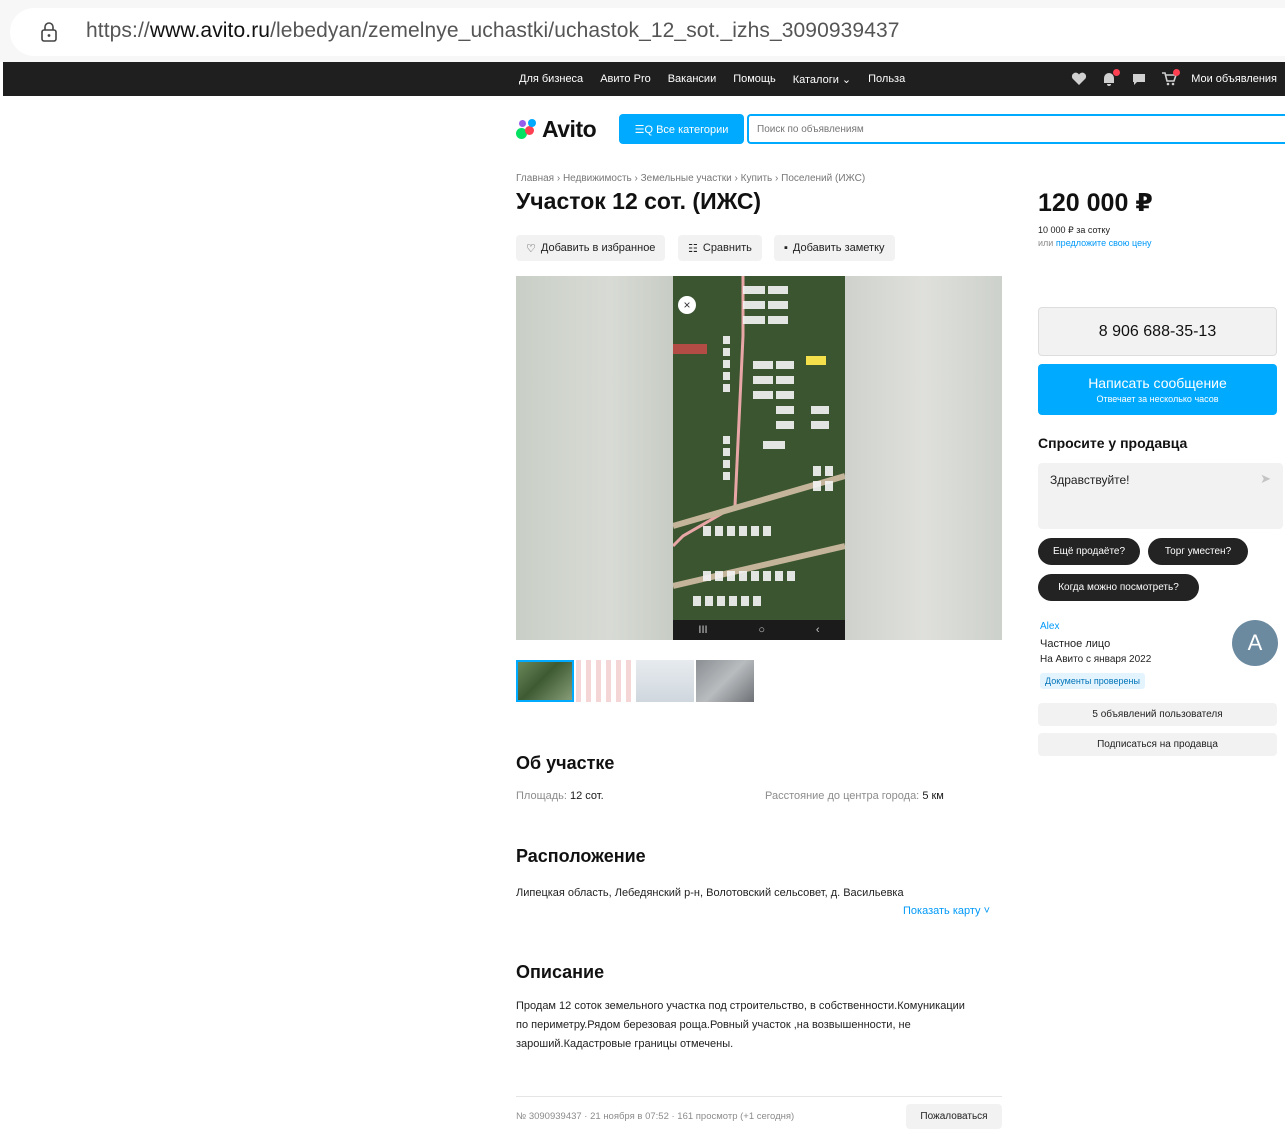 This screenshot has height=1129, width=1285. What do you see at coordinates (1113, 443) in the screenshot?
I see `ask-seller-title: Спросите у продавца` at bounding box center [1113, 443].